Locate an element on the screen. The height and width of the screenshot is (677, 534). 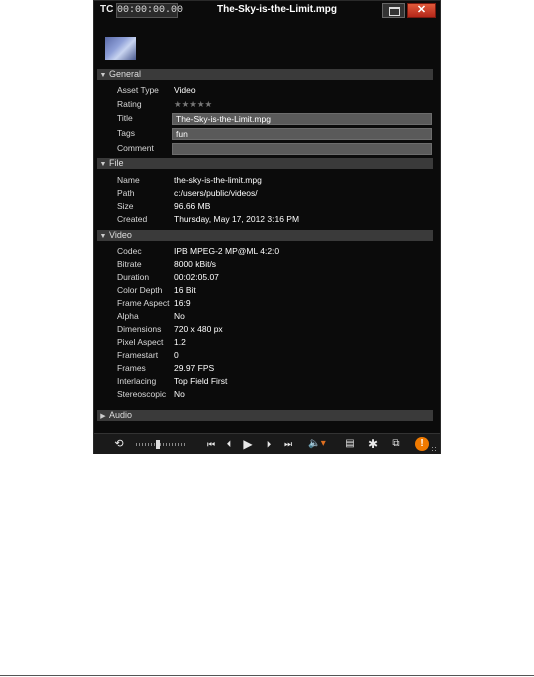
skip-to-start-icon: ⏮ is located at coordinates (211, 444).